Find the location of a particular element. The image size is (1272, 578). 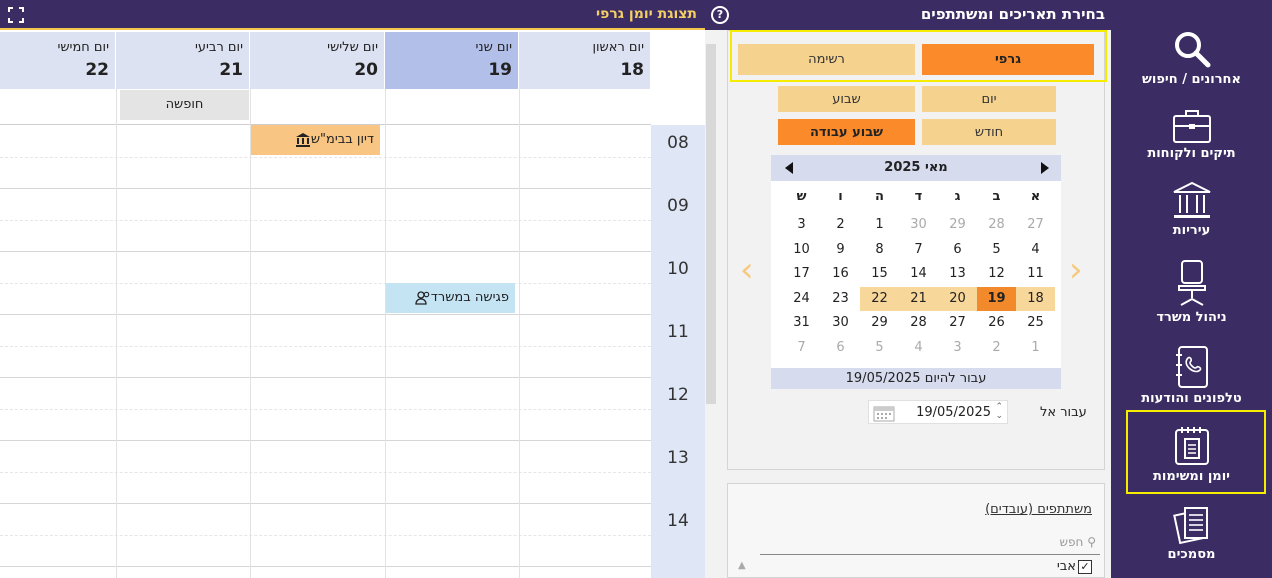

nav-item-recent-search: אחרונים / חיפוש is located at coordinates (1191, 57).